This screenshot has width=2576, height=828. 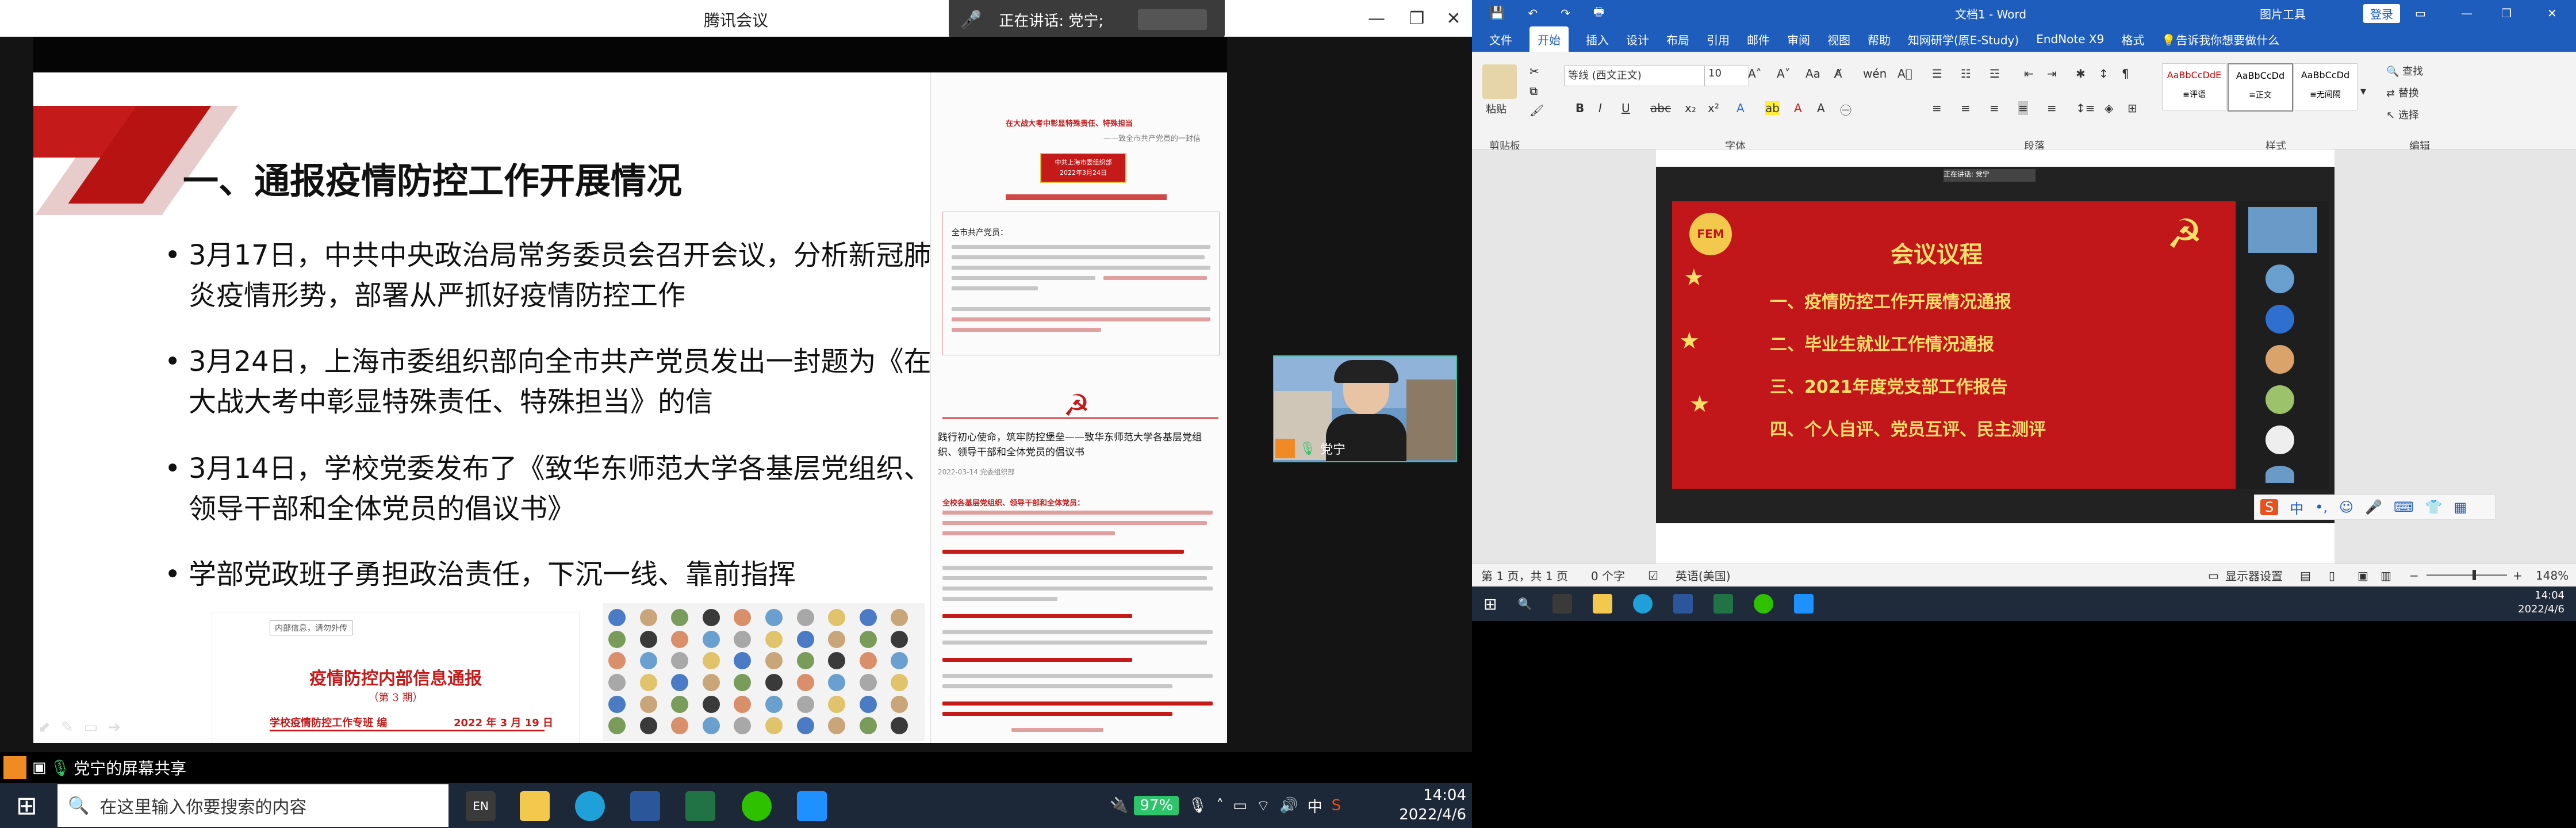 I want to click on style-no-spacing: AaBbCcDd ≡无间隔, so click(x=2325, y=86).